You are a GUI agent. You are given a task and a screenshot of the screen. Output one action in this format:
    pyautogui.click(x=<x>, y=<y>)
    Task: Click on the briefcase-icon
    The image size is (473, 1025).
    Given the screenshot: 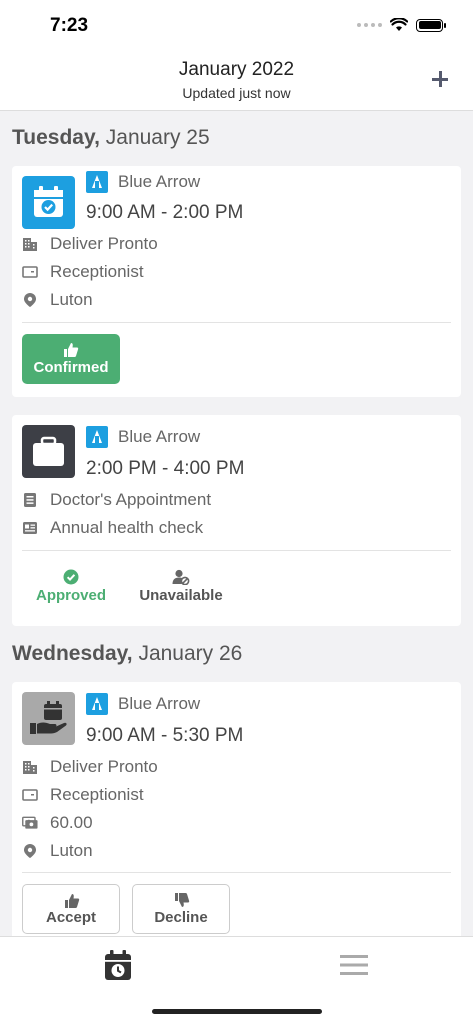 What is the action you would take?
    pyautogui.click(x=48, y=451)
    